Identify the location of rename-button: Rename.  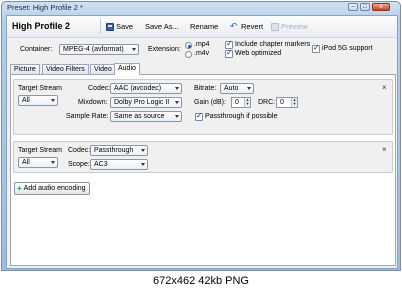
(204, 26).